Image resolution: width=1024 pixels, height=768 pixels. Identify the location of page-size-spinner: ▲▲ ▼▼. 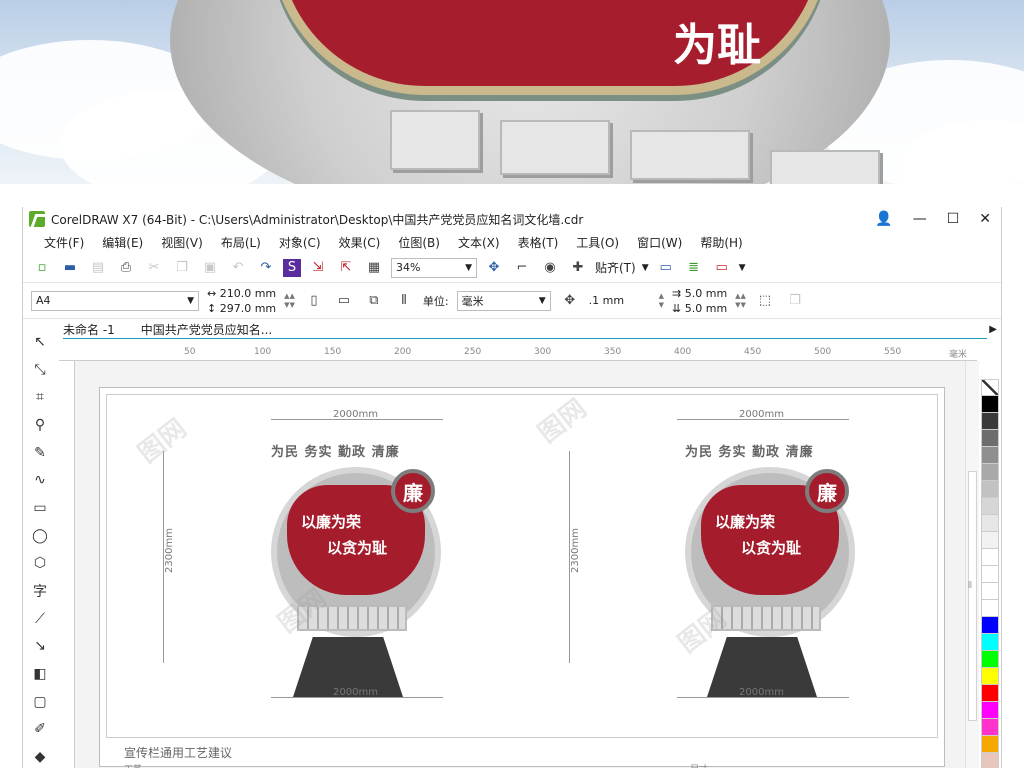
(289, 301).